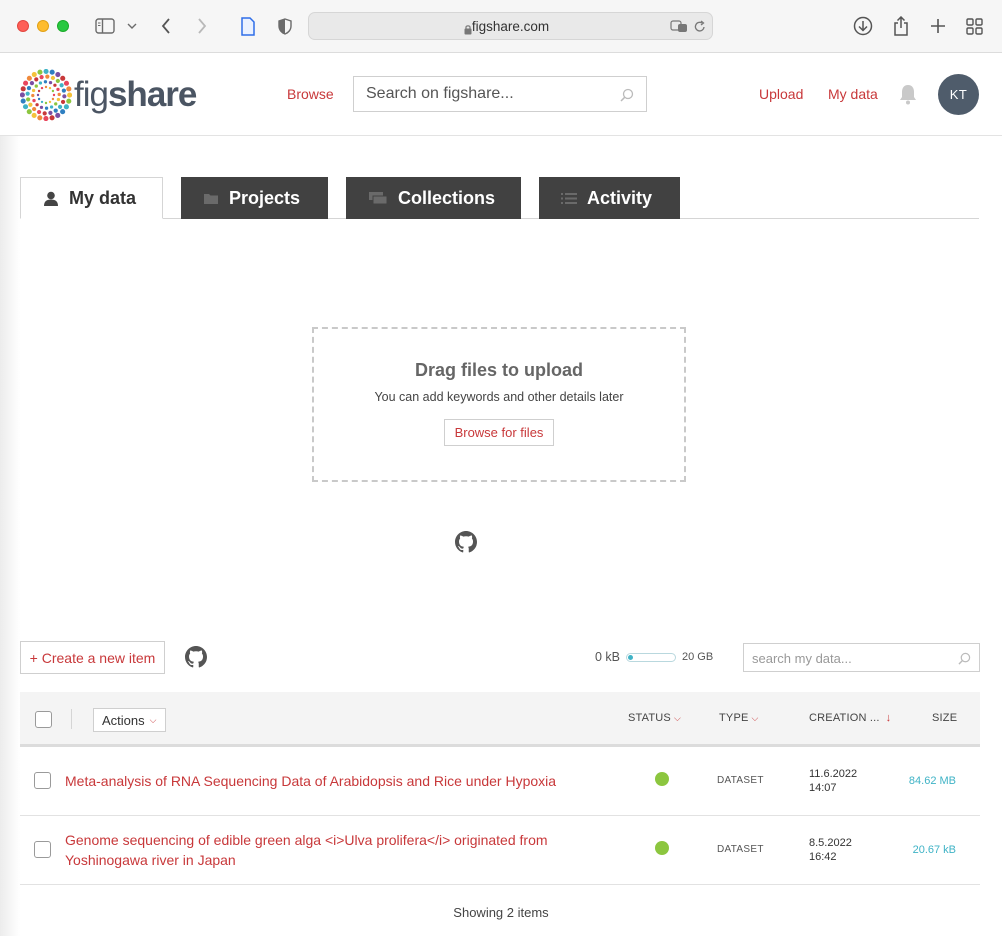 The height and width of the screenshot is (936, 1002). Describe the element at coordinates (850, 718) in the screenshot. I see `column-header-creation: CREATION ... ↓` at that location.